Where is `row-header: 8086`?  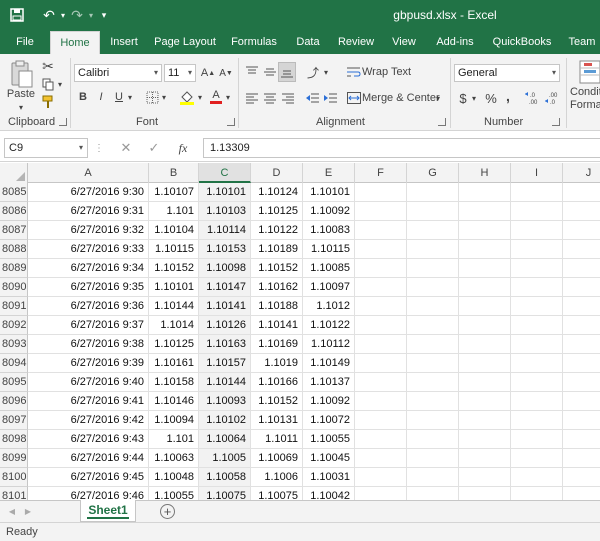 row-header: 8086 is located at coordinates (14, 211).